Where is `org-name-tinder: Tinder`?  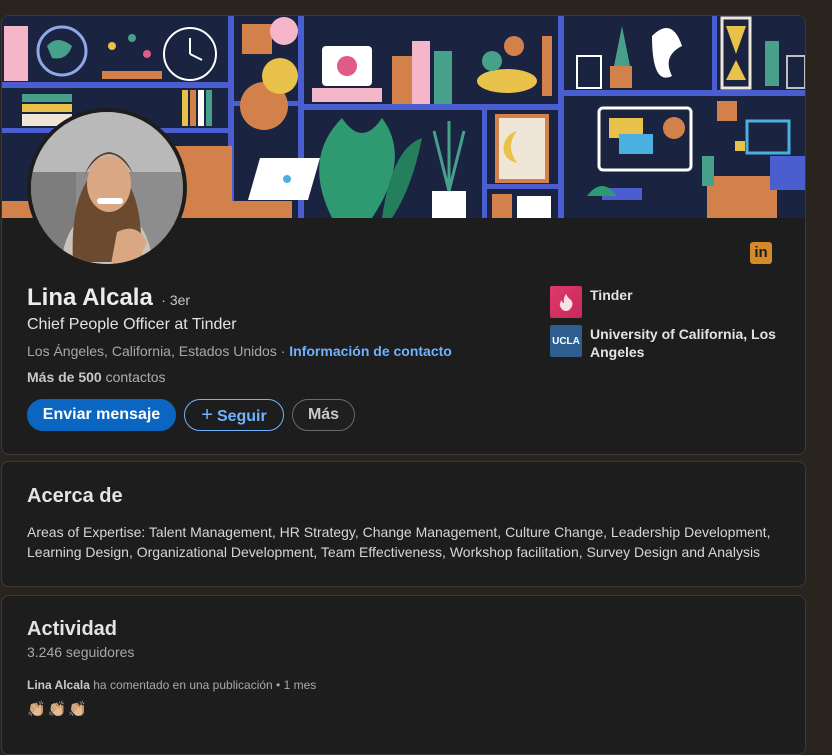
org-name-tinder: Tinder is located at coordinates (611, 295).